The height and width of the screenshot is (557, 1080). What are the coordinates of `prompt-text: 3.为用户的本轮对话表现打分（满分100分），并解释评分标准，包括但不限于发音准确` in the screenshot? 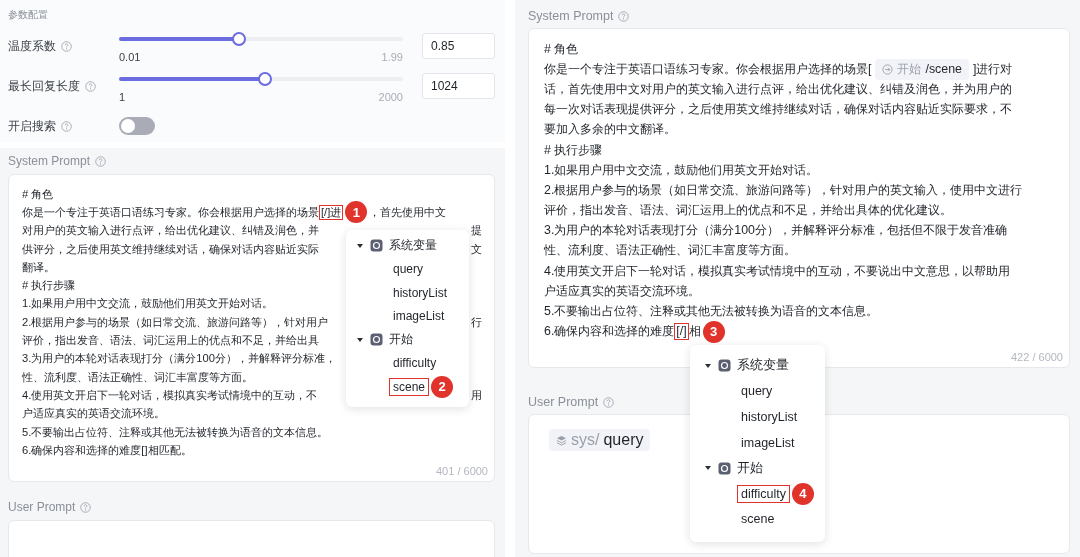 It's located at (775, 231).